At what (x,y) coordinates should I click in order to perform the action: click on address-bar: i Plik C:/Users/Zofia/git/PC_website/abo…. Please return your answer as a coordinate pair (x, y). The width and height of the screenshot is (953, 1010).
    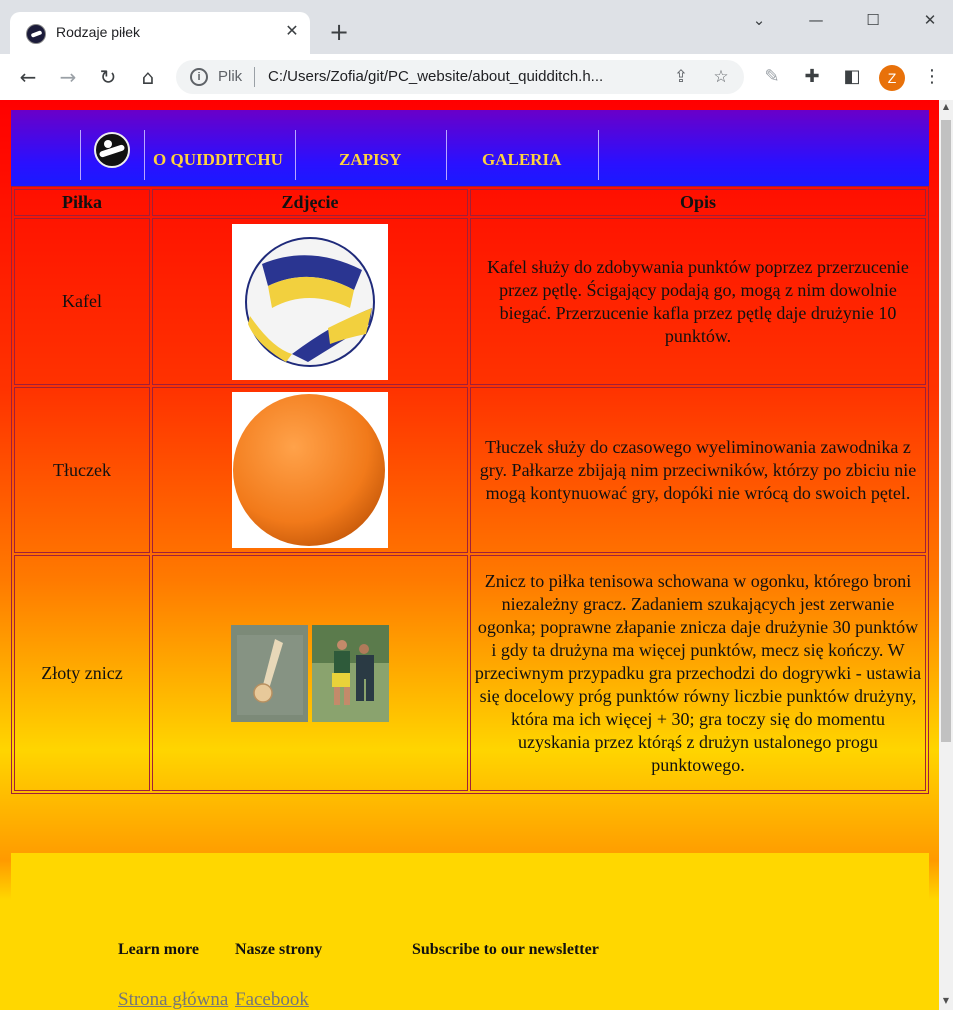
    Looking at the image, I should click on (460, 77).